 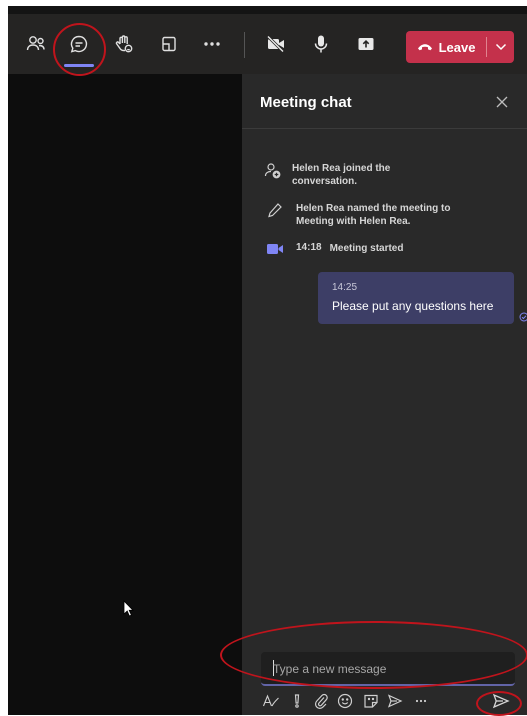 I want to click on emoji-icon, so click(x=345, y=701).